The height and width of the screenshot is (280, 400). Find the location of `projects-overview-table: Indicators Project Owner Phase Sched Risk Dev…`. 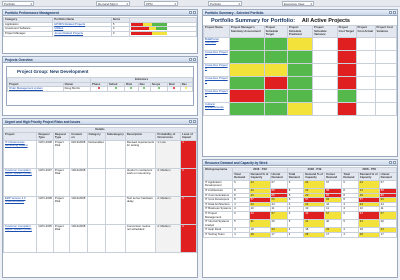

projects-overview-table: Indicators Project Owner Phase Sched Risk Dev… is located at coordinates (100, 84).